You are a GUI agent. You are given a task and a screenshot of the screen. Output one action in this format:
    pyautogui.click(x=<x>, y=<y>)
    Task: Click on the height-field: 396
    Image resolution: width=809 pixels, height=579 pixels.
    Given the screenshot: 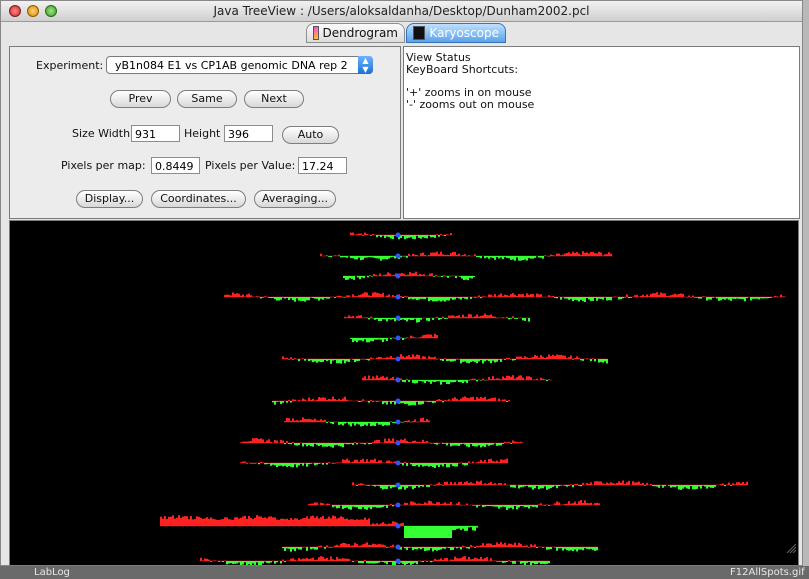 What is the action you would take?
    pyautogui.click(x=248, y=133)
    